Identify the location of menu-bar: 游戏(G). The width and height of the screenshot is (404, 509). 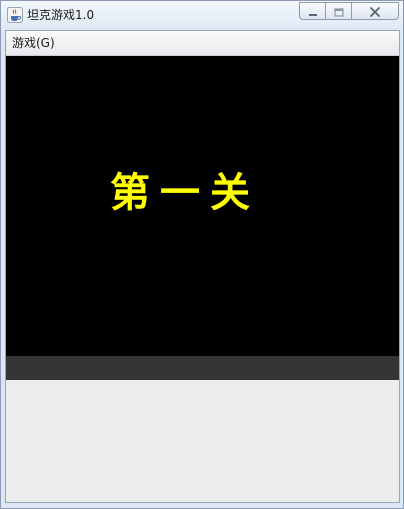
(202, 43).